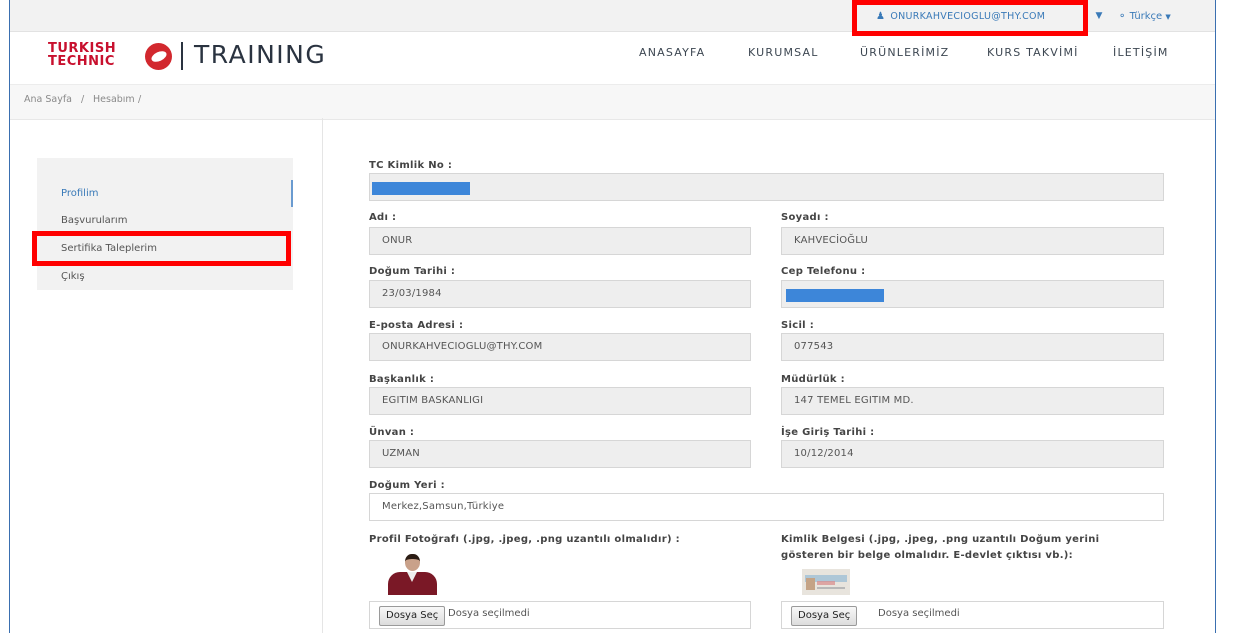 This screenshot has height=633, width=1236. What do you see at coordinates (489, 613) in the screenshot?
I see `profile-photo-file-status: Dosya seçilmedi` at bounding box center [489, 613].